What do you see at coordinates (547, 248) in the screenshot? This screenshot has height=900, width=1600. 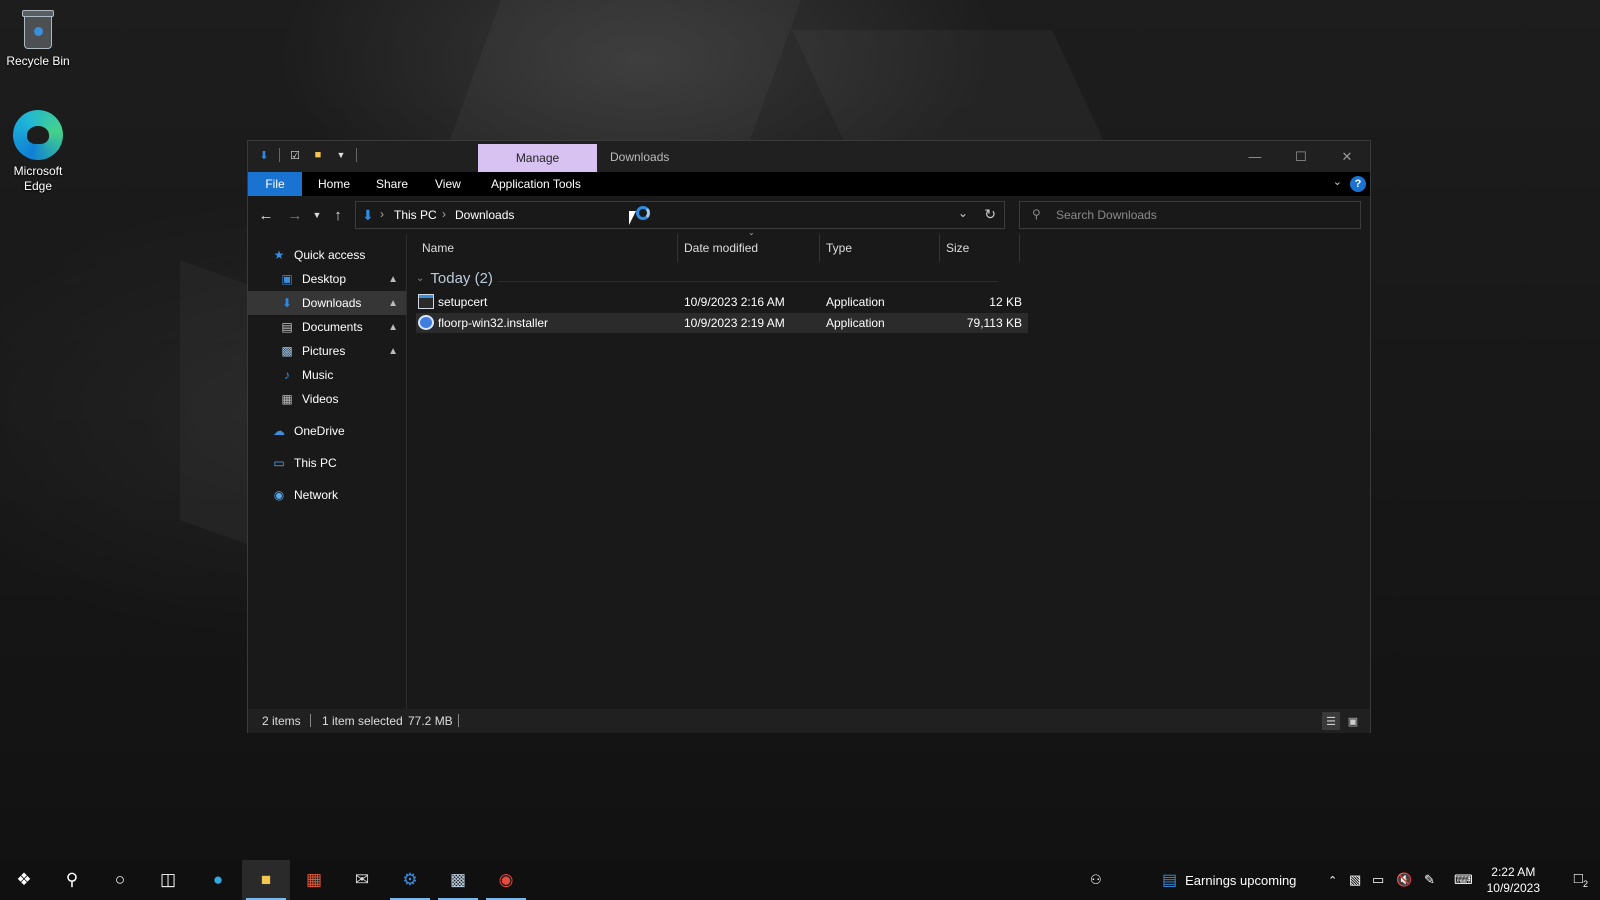 I see `column-header-name: Name` at bounding box center [547, 248].